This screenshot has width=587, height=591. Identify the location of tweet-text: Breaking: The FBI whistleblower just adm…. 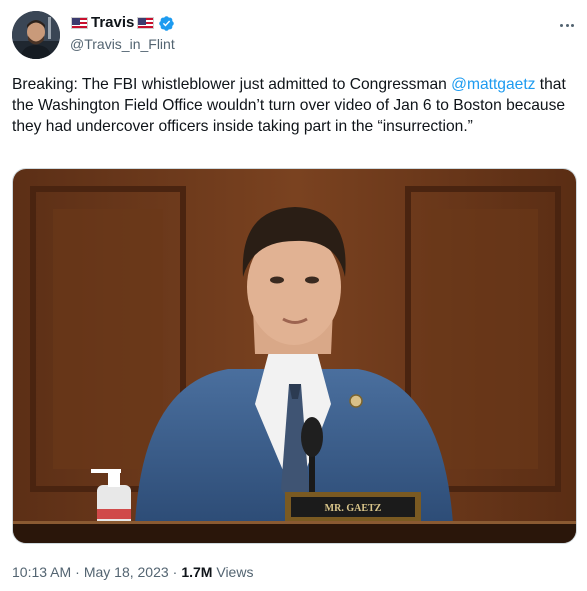
(294, 105).